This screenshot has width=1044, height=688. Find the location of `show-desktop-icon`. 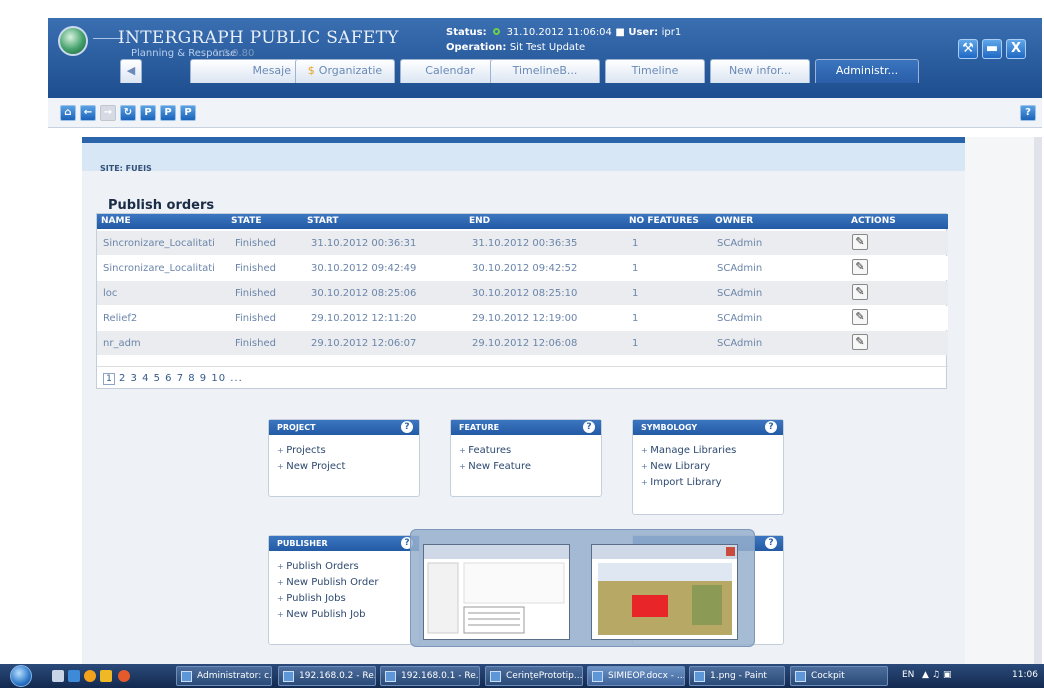

show-desktop-icon is located at coordinates (58, 676).